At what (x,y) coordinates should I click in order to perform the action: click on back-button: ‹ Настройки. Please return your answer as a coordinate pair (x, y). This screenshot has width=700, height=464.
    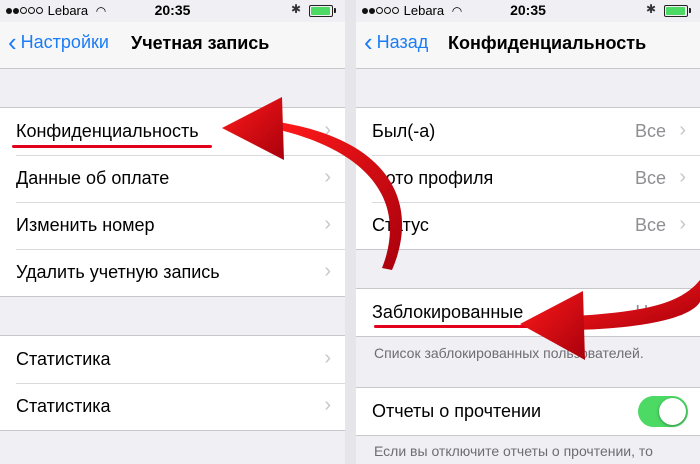
    Looking at the image, I should click on (58, 42).